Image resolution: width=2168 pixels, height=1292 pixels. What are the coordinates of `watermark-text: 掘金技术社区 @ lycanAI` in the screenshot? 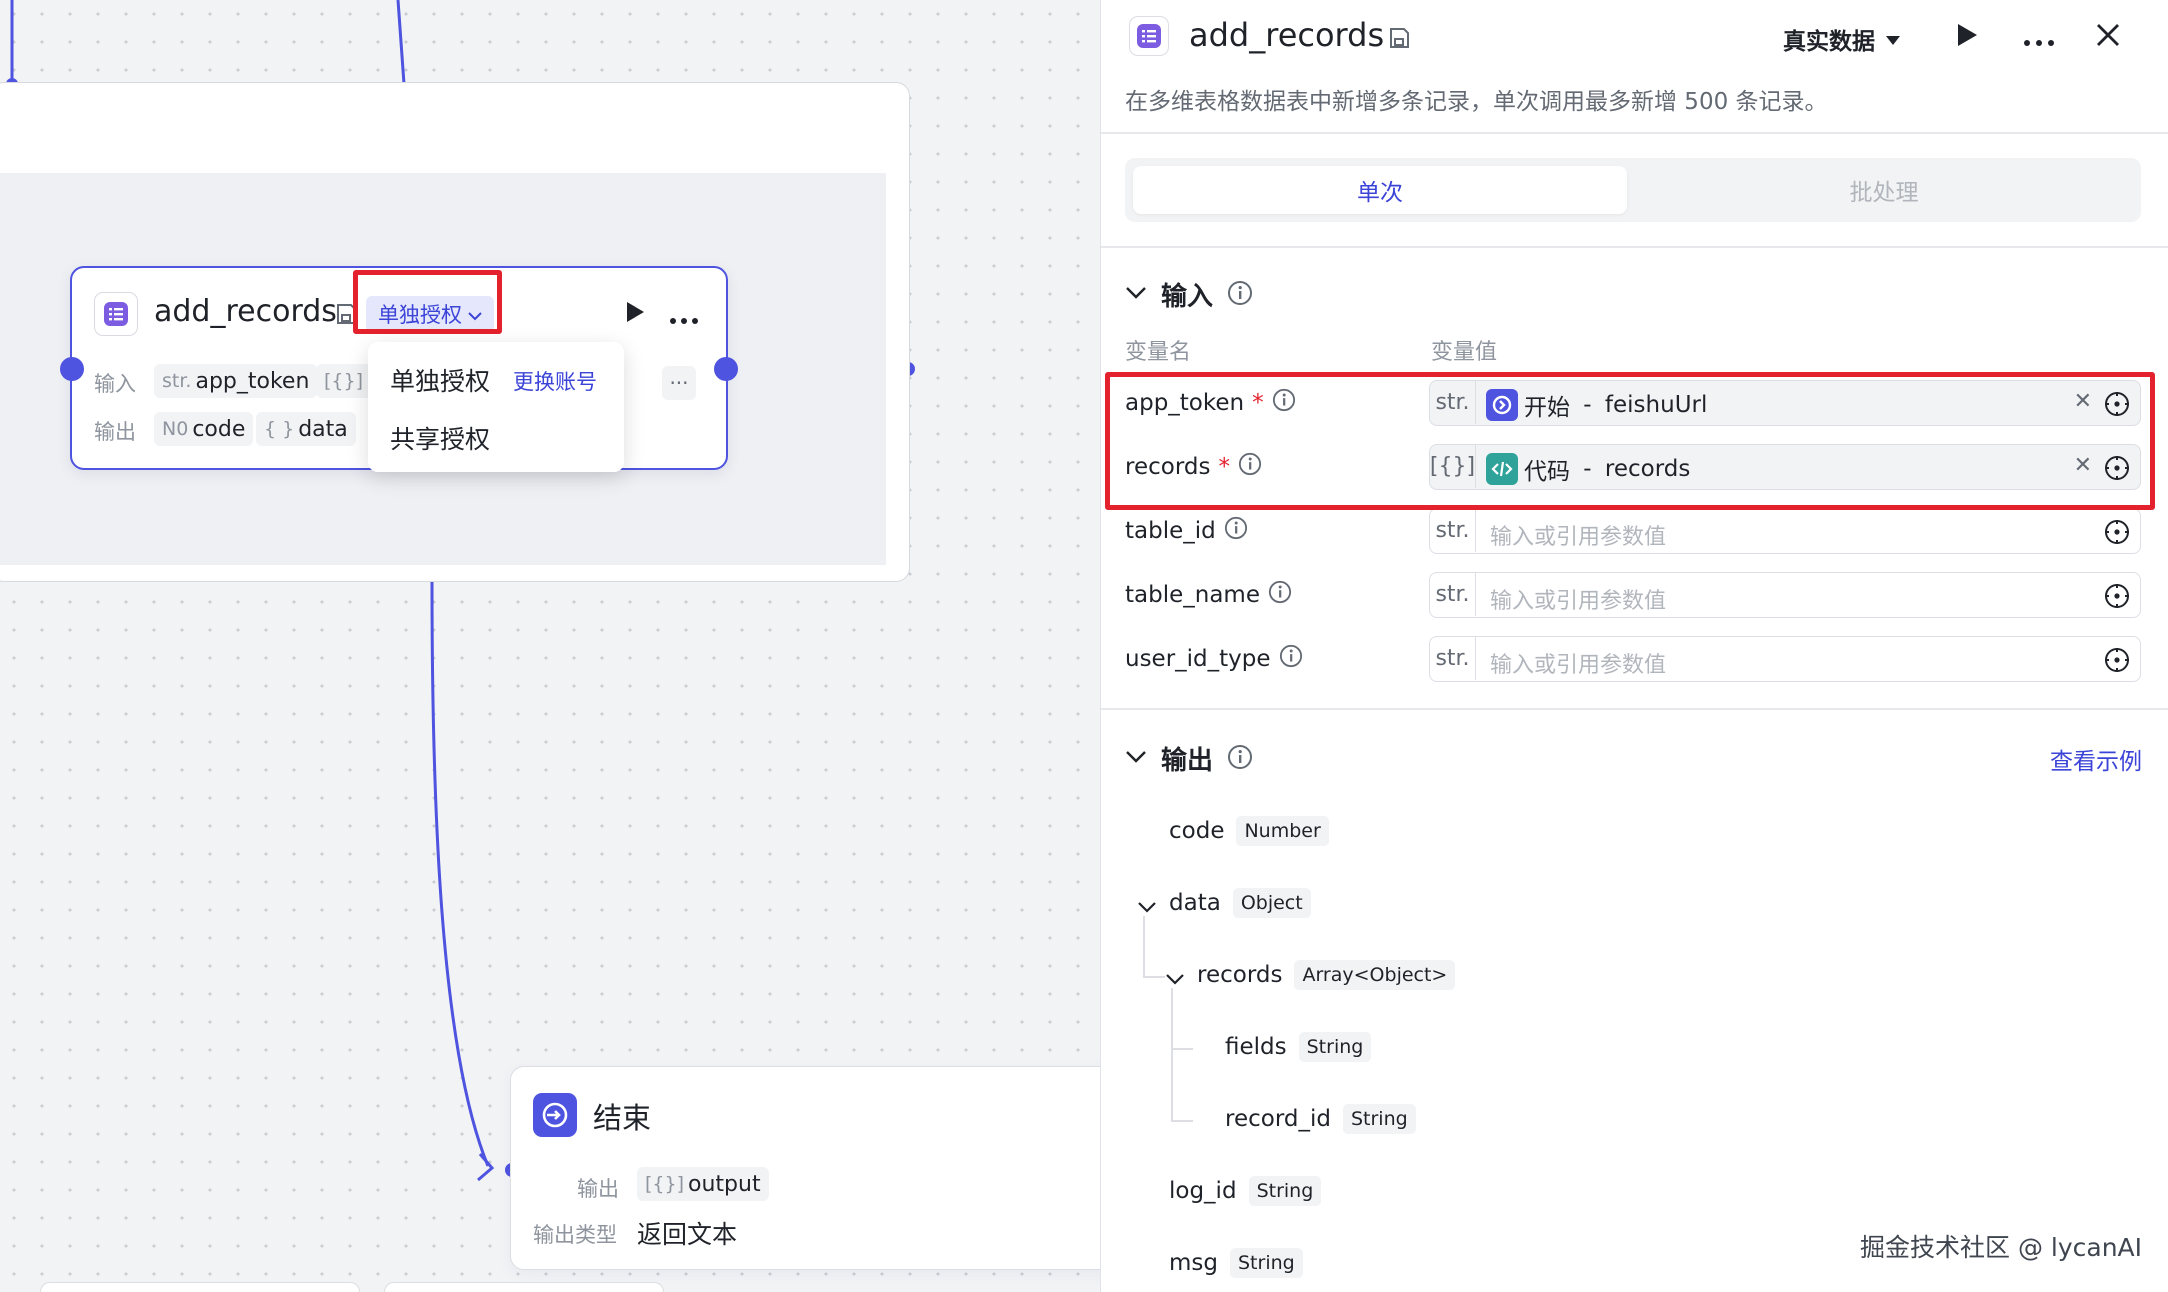 It's located at (2001, 1247).